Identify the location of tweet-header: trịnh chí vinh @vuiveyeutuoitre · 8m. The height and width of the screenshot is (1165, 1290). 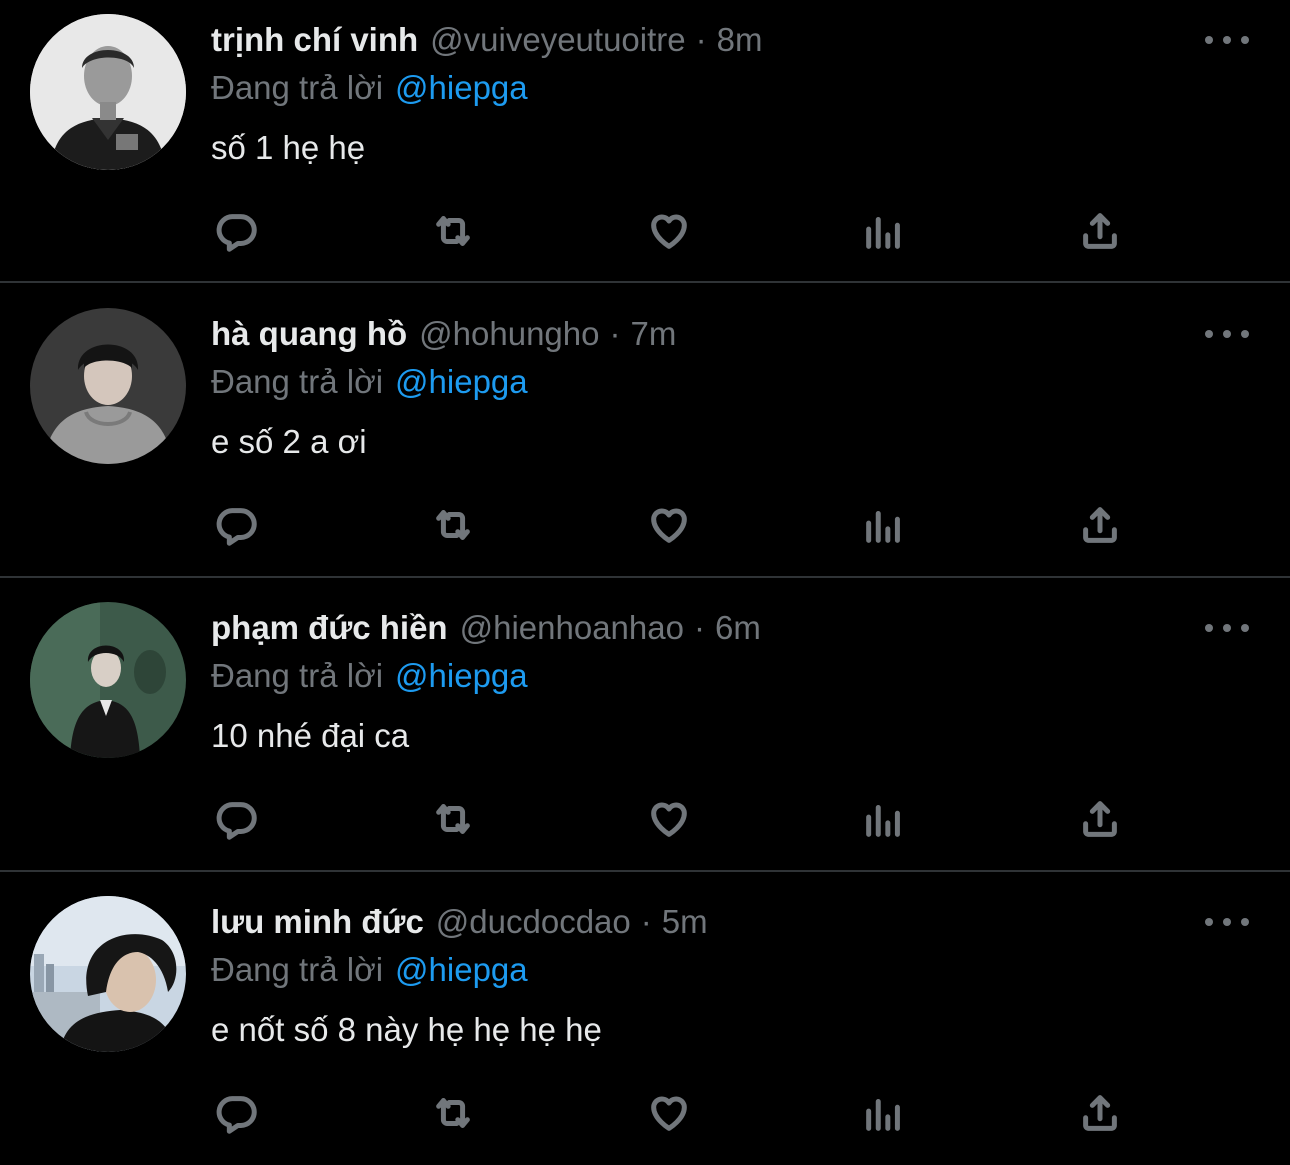
(486, 40).